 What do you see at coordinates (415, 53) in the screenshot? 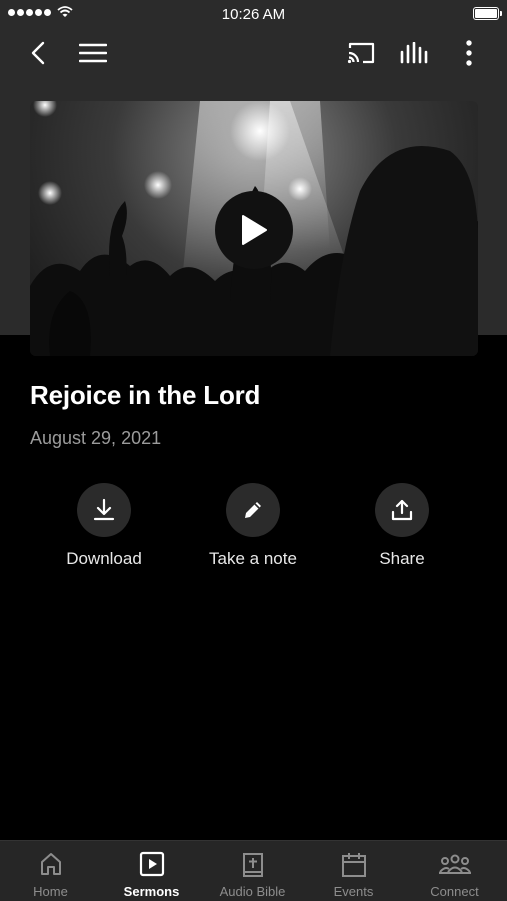
I see `audio-bars-icon` at bounding box center [415, 53].